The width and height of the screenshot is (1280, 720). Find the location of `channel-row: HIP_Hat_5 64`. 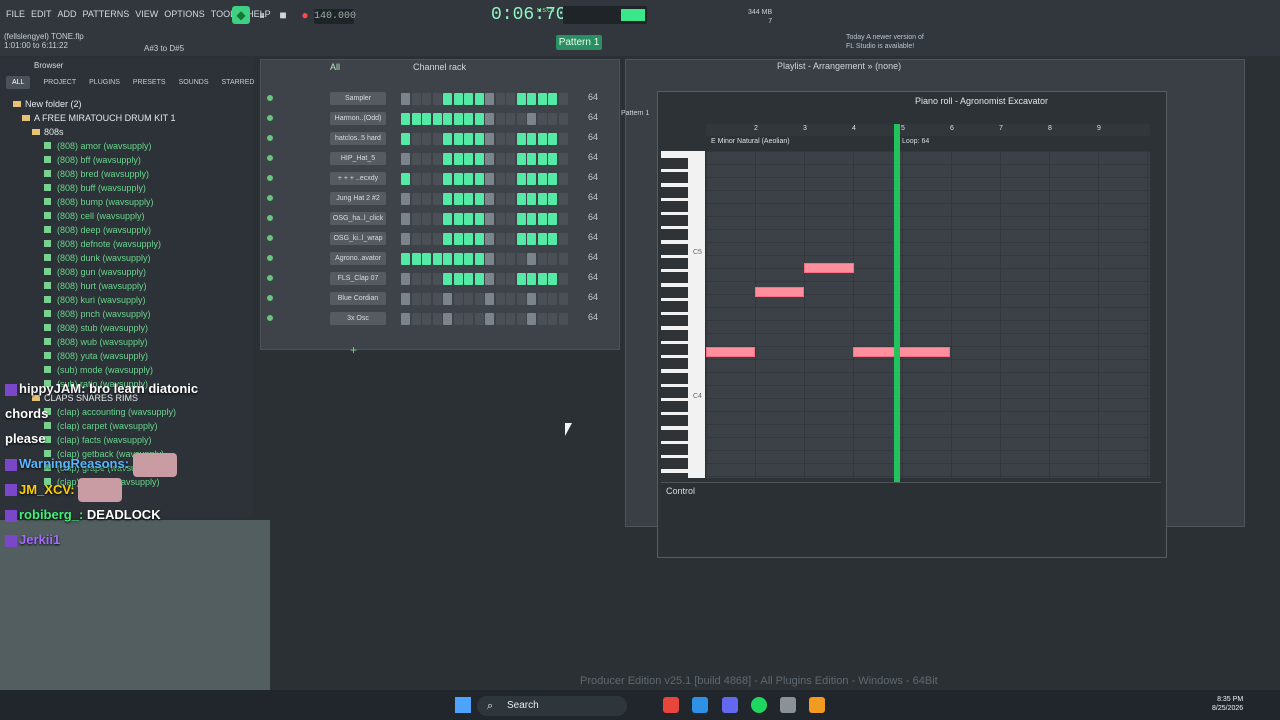

channel-row: HIP_Hat_5 64 is located at coordinates (440, 158).